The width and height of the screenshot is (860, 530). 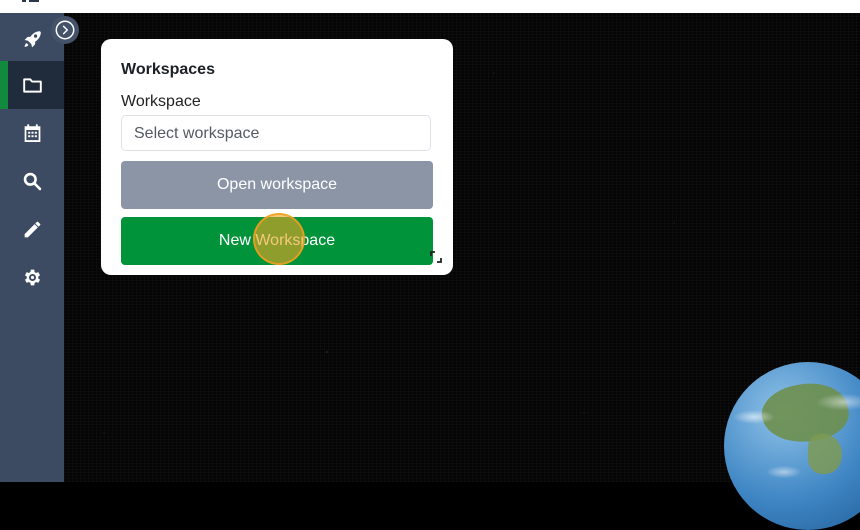 I want to click on workspace-select: Select workspace, so click(x=276, y=133).